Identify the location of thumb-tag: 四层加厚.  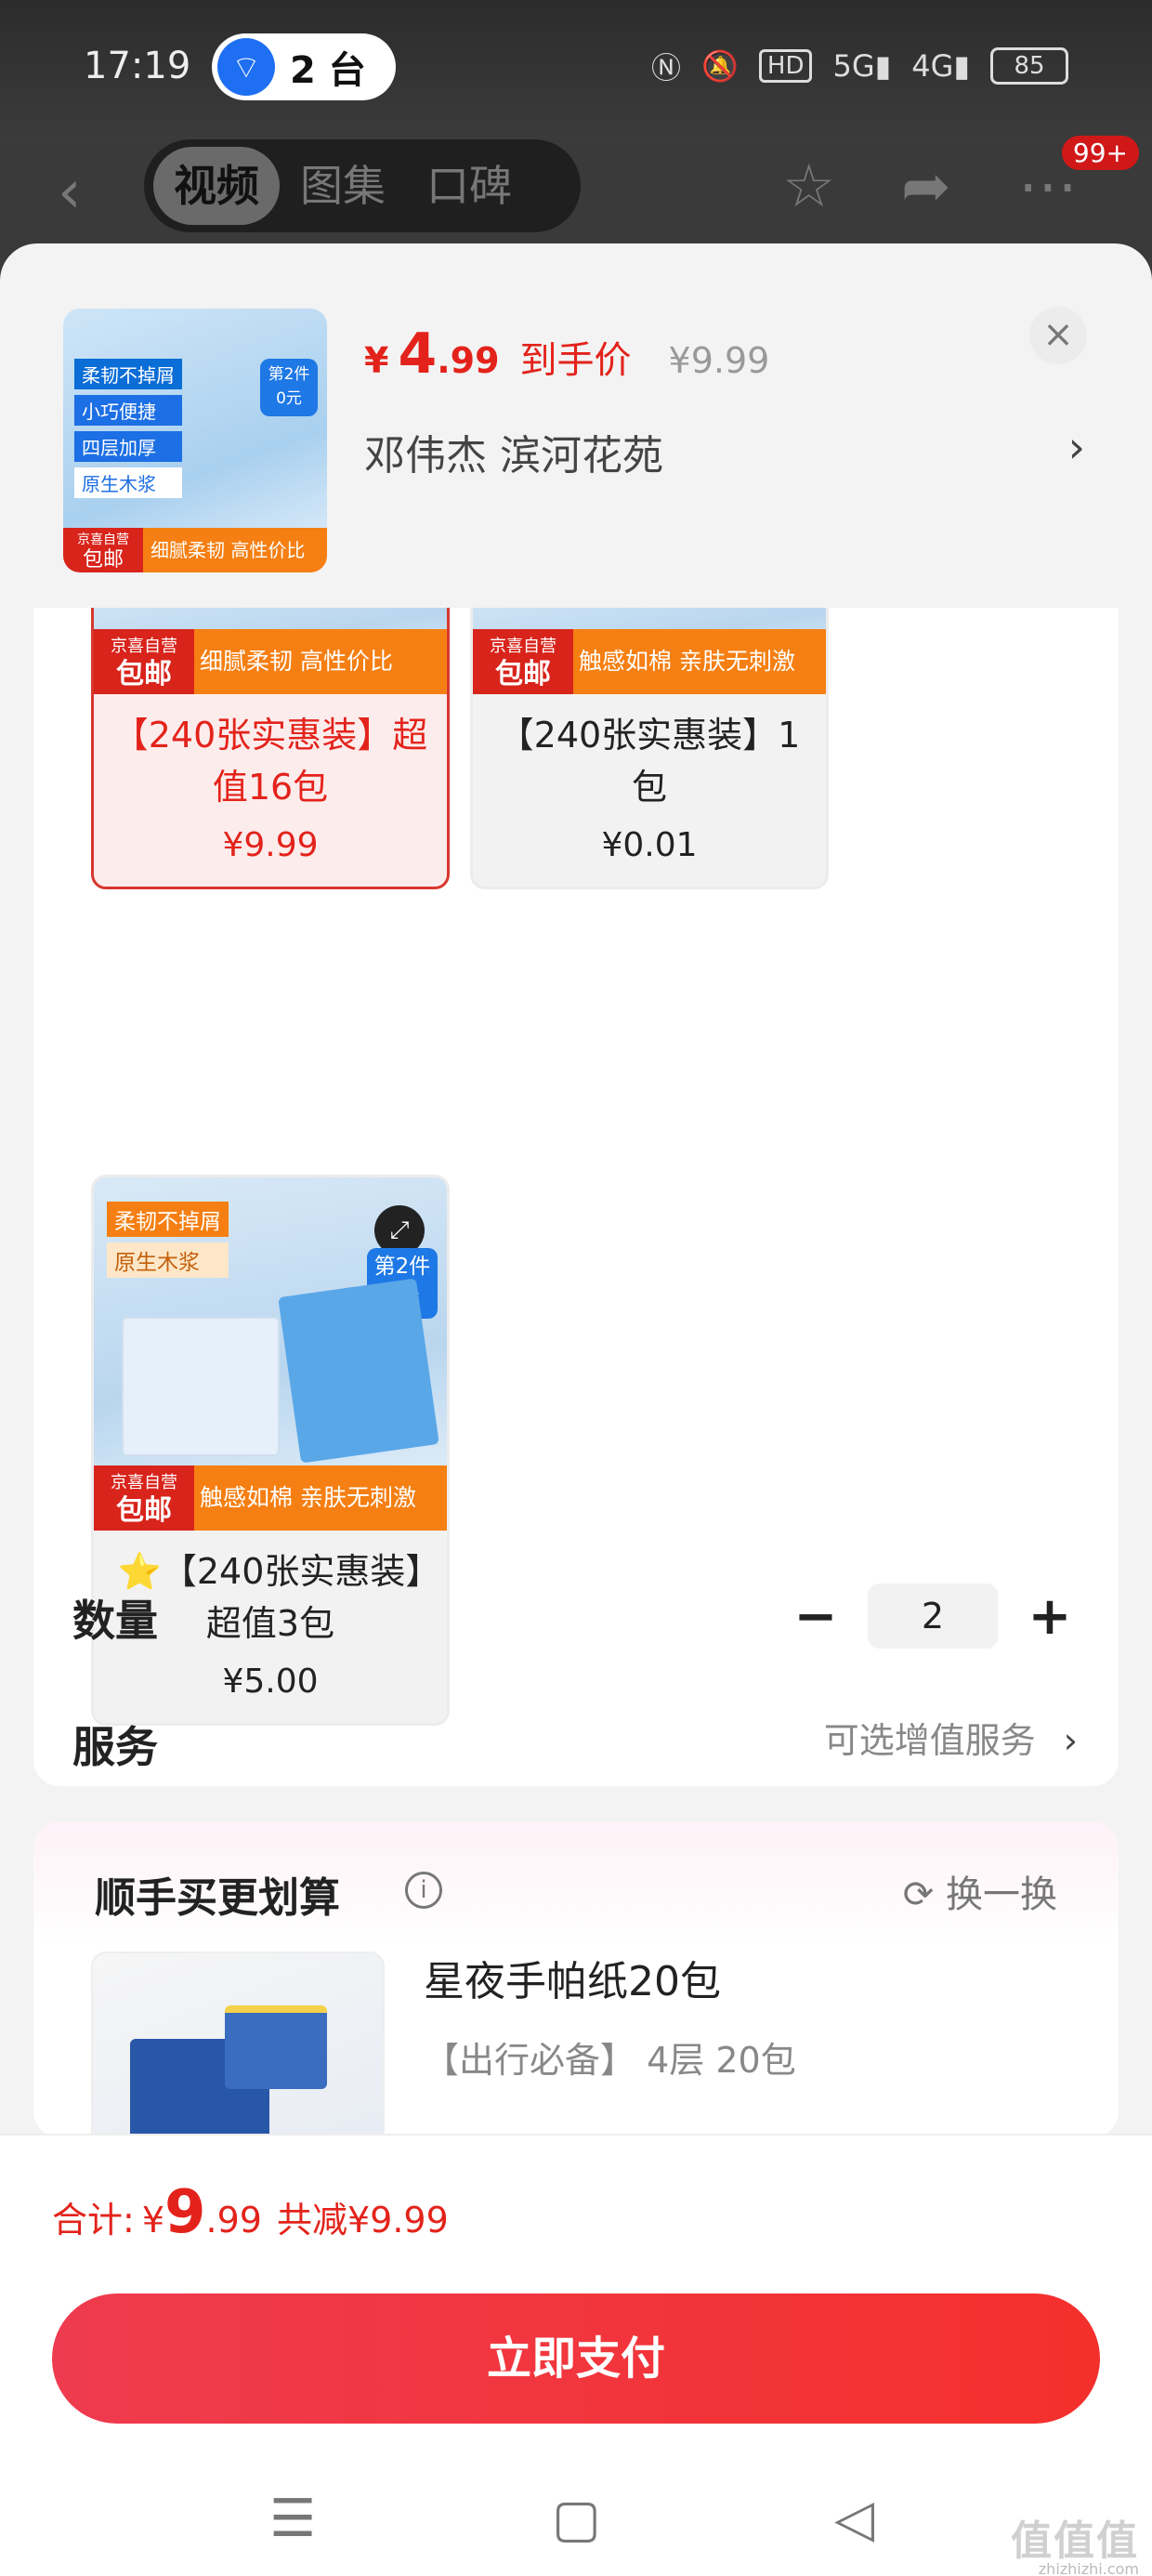
(128, 446).